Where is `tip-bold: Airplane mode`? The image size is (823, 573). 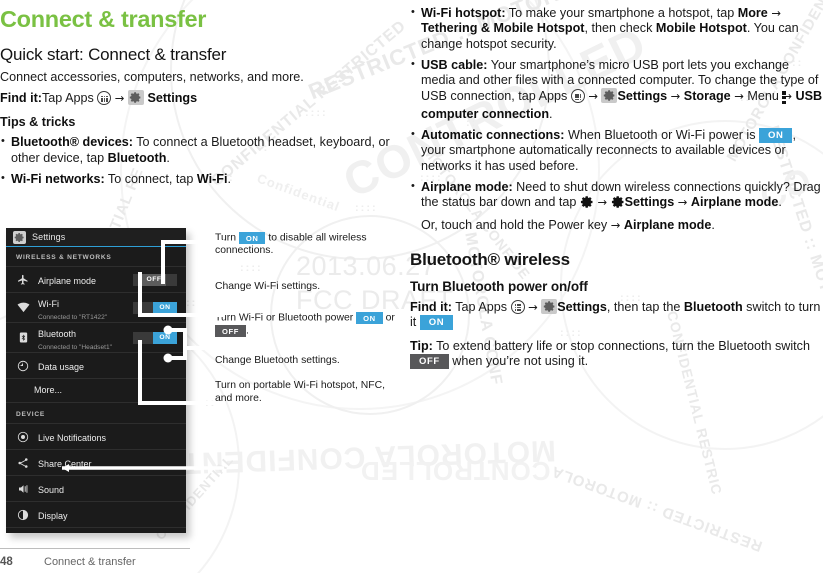 tip-bold: Airplane mode is located at coordinates (734, 202).